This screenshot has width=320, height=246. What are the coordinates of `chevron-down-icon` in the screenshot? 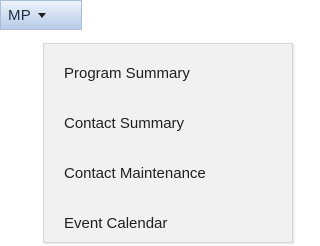 It's located at (42, 15).